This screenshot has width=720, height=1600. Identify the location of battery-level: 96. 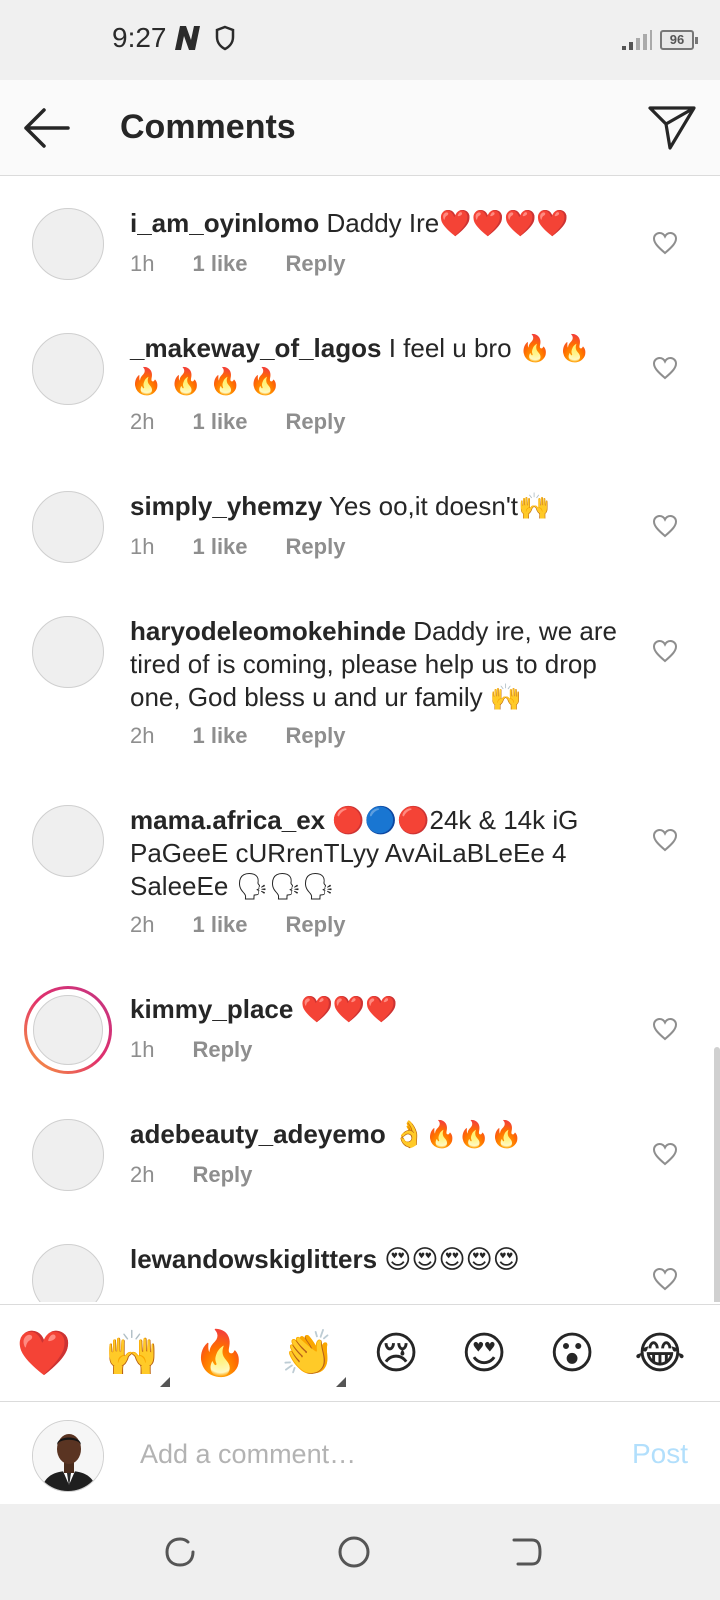
(677, 39).